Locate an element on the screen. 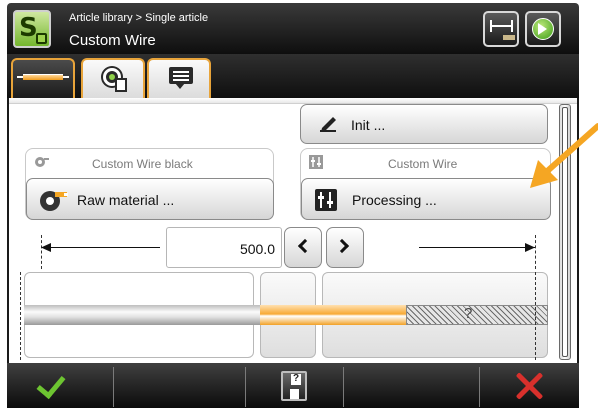 Image resolution: width=598 pixels, height=408 pixels. callout-arrow-icon is located at coordinates (564, 155).